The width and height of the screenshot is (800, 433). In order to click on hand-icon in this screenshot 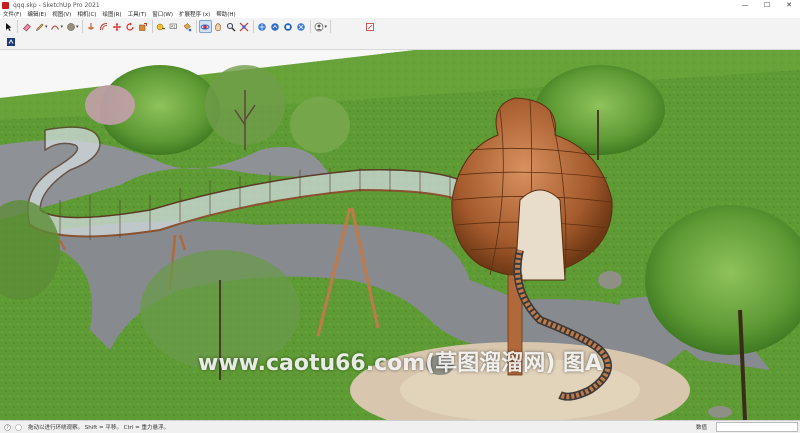, I will do `click(218, 26)`.